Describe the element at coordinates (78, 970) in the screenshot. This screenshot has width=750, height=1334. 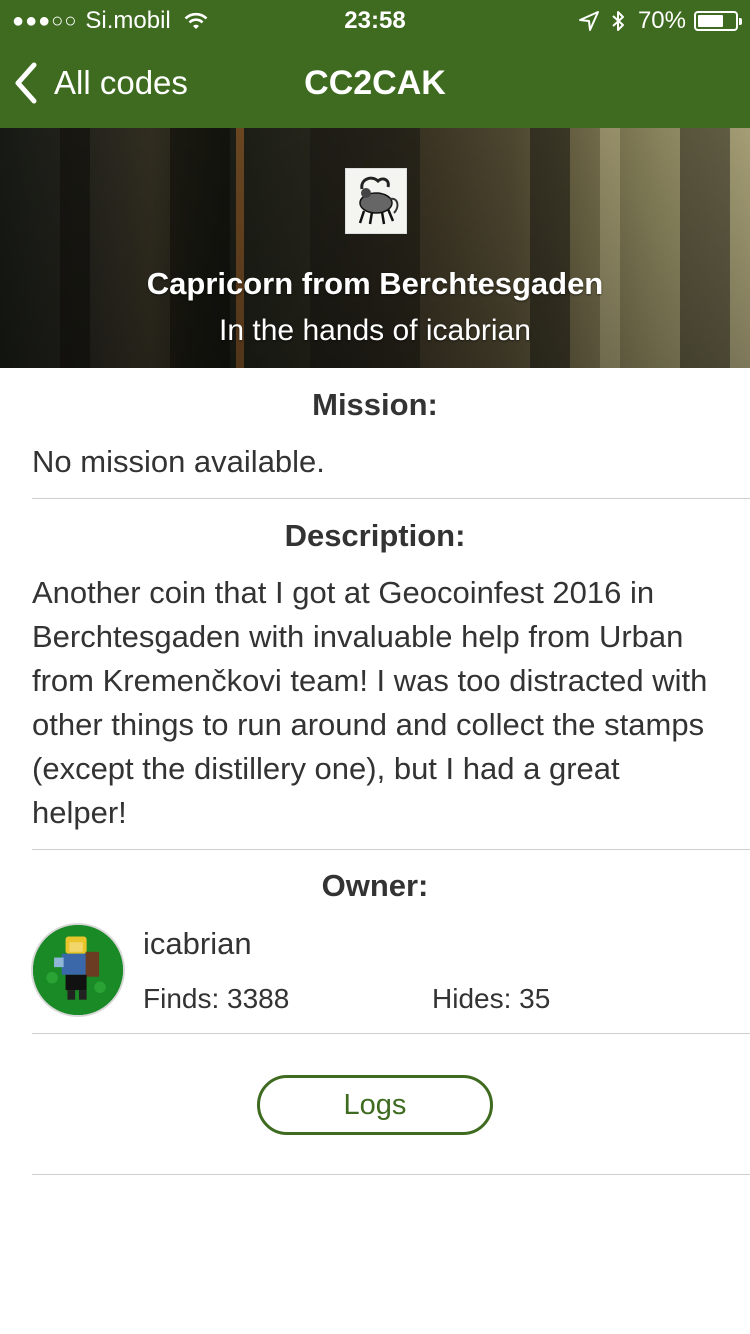
I see `owner-avatar` at that location.